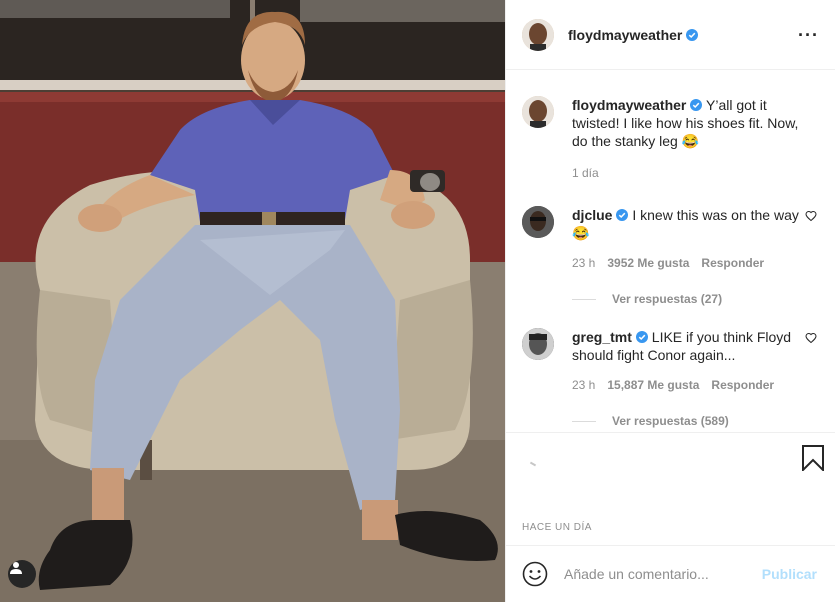 The image size is (835, 602). I want to click on comment-meta: 23 h 3952 Me gusta Responder, so click(686, 263).